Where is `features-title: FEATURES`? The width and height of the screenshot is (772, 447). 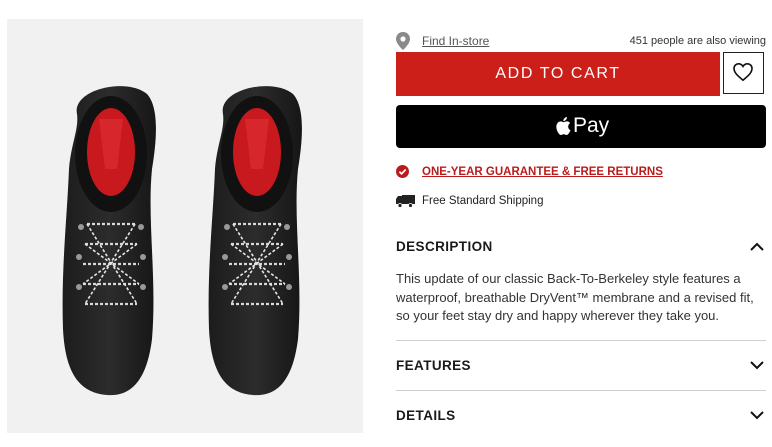
features-title: FEATURES is located at coordinates (433, 365).